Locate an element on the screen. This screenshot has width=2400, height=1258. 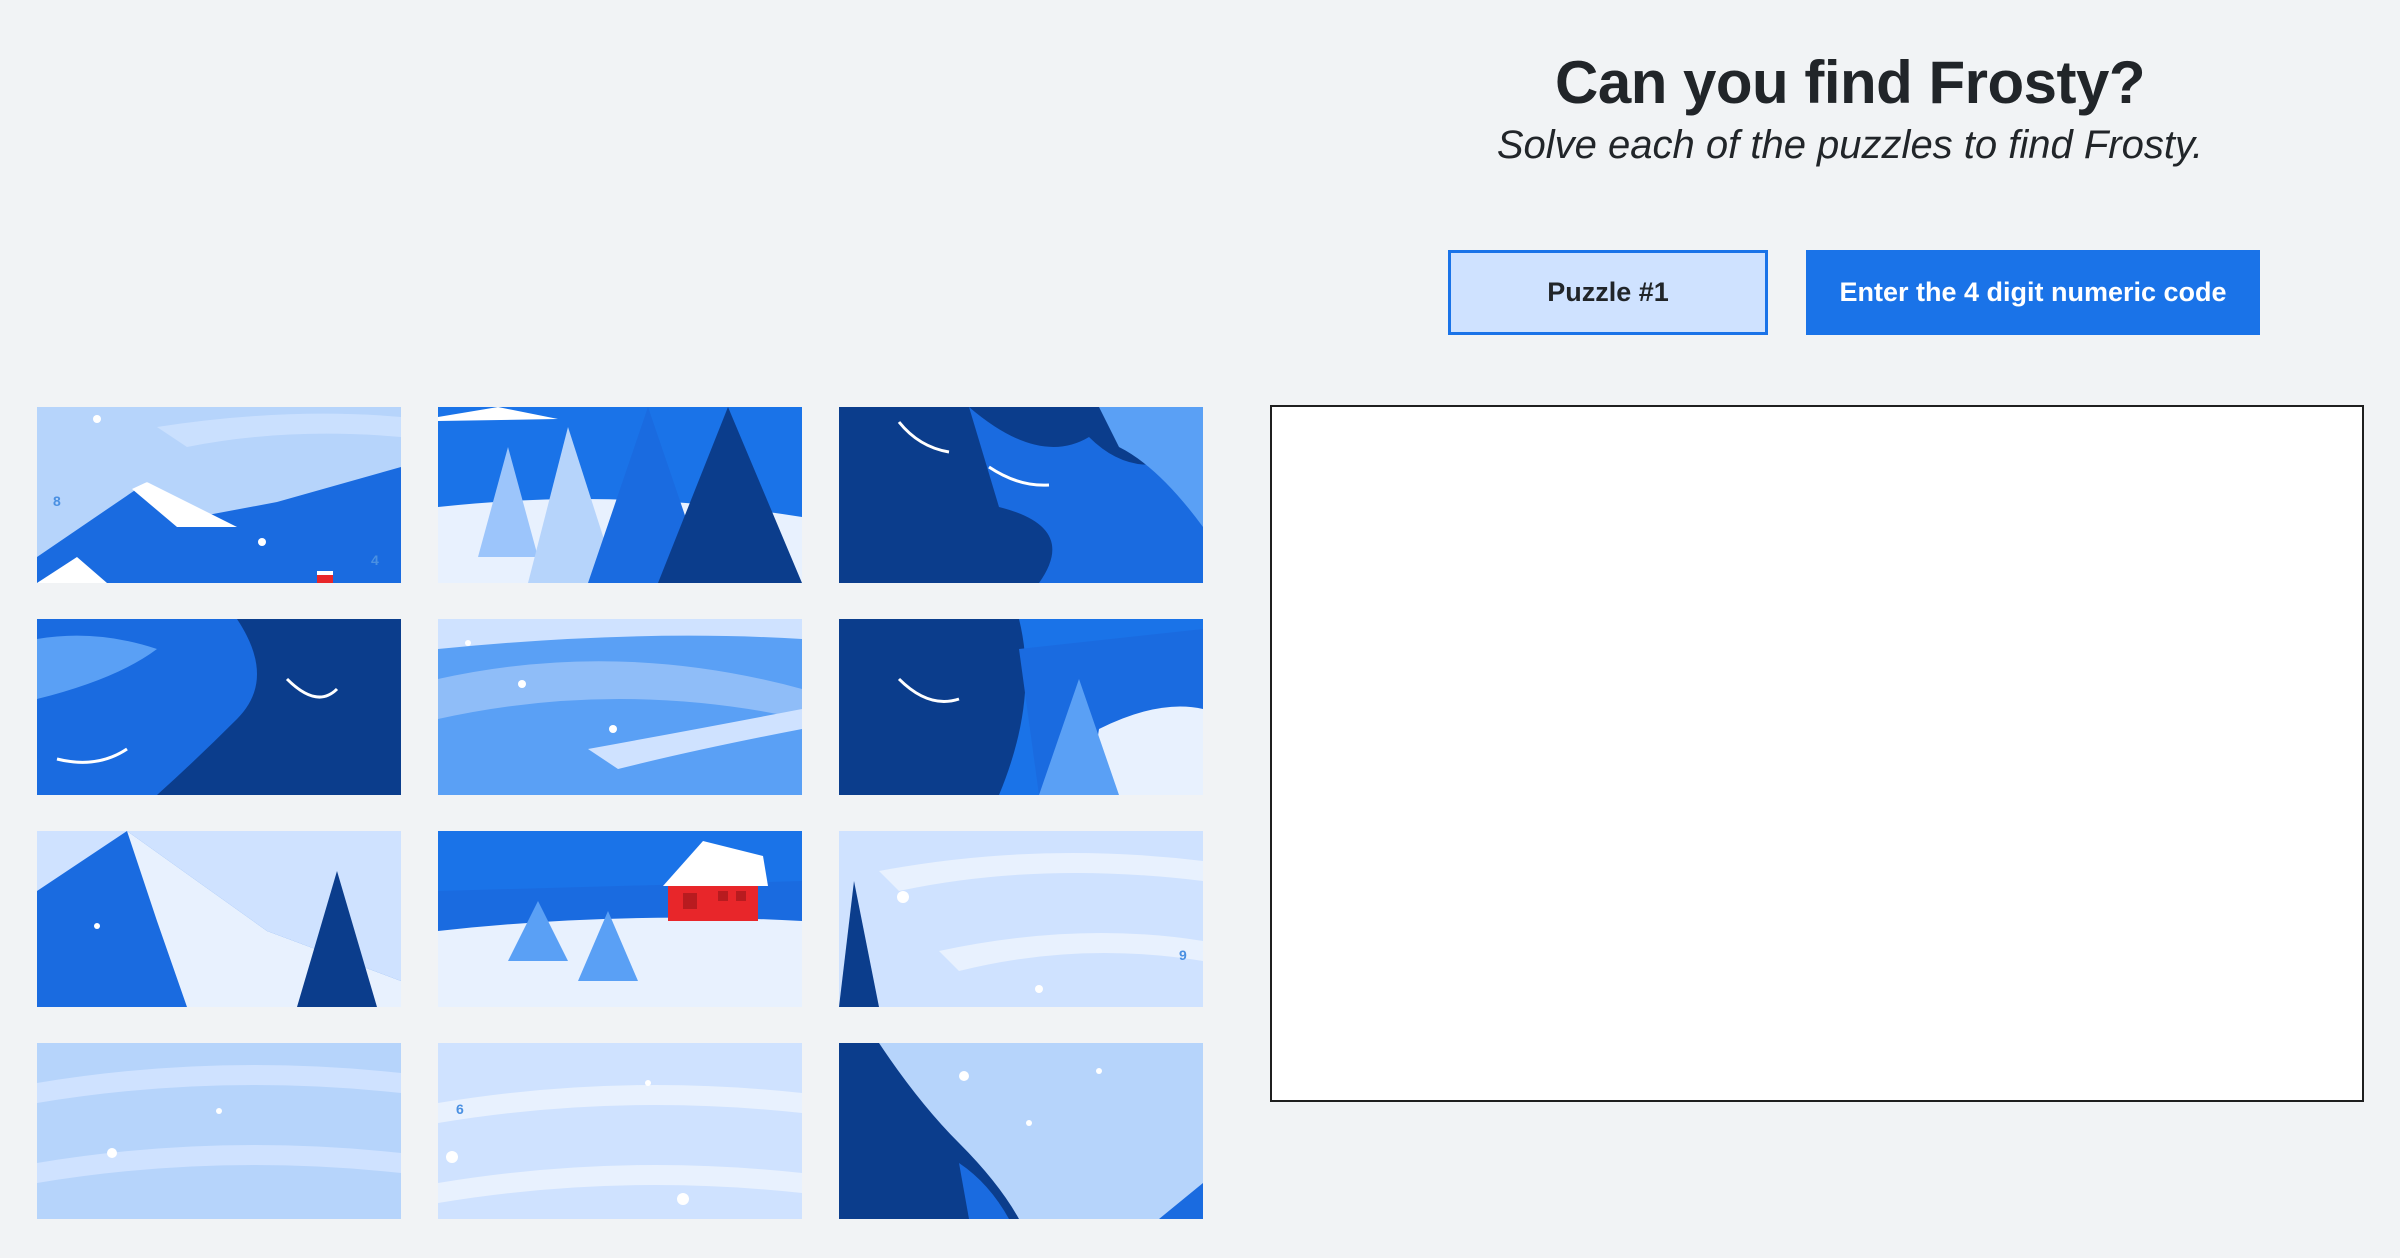
puzzle-number-button: Puzzle #1 is located at coordinates (1608, 292).